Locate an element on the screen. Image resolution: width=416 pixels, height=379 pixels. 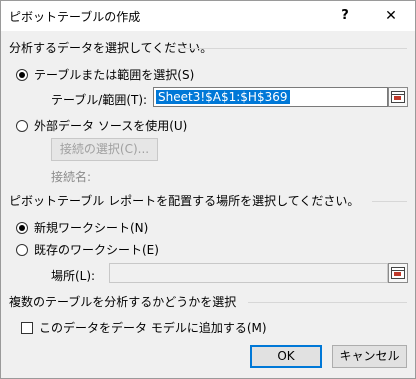
ok-button: OK is located at coordinates (286, 356).